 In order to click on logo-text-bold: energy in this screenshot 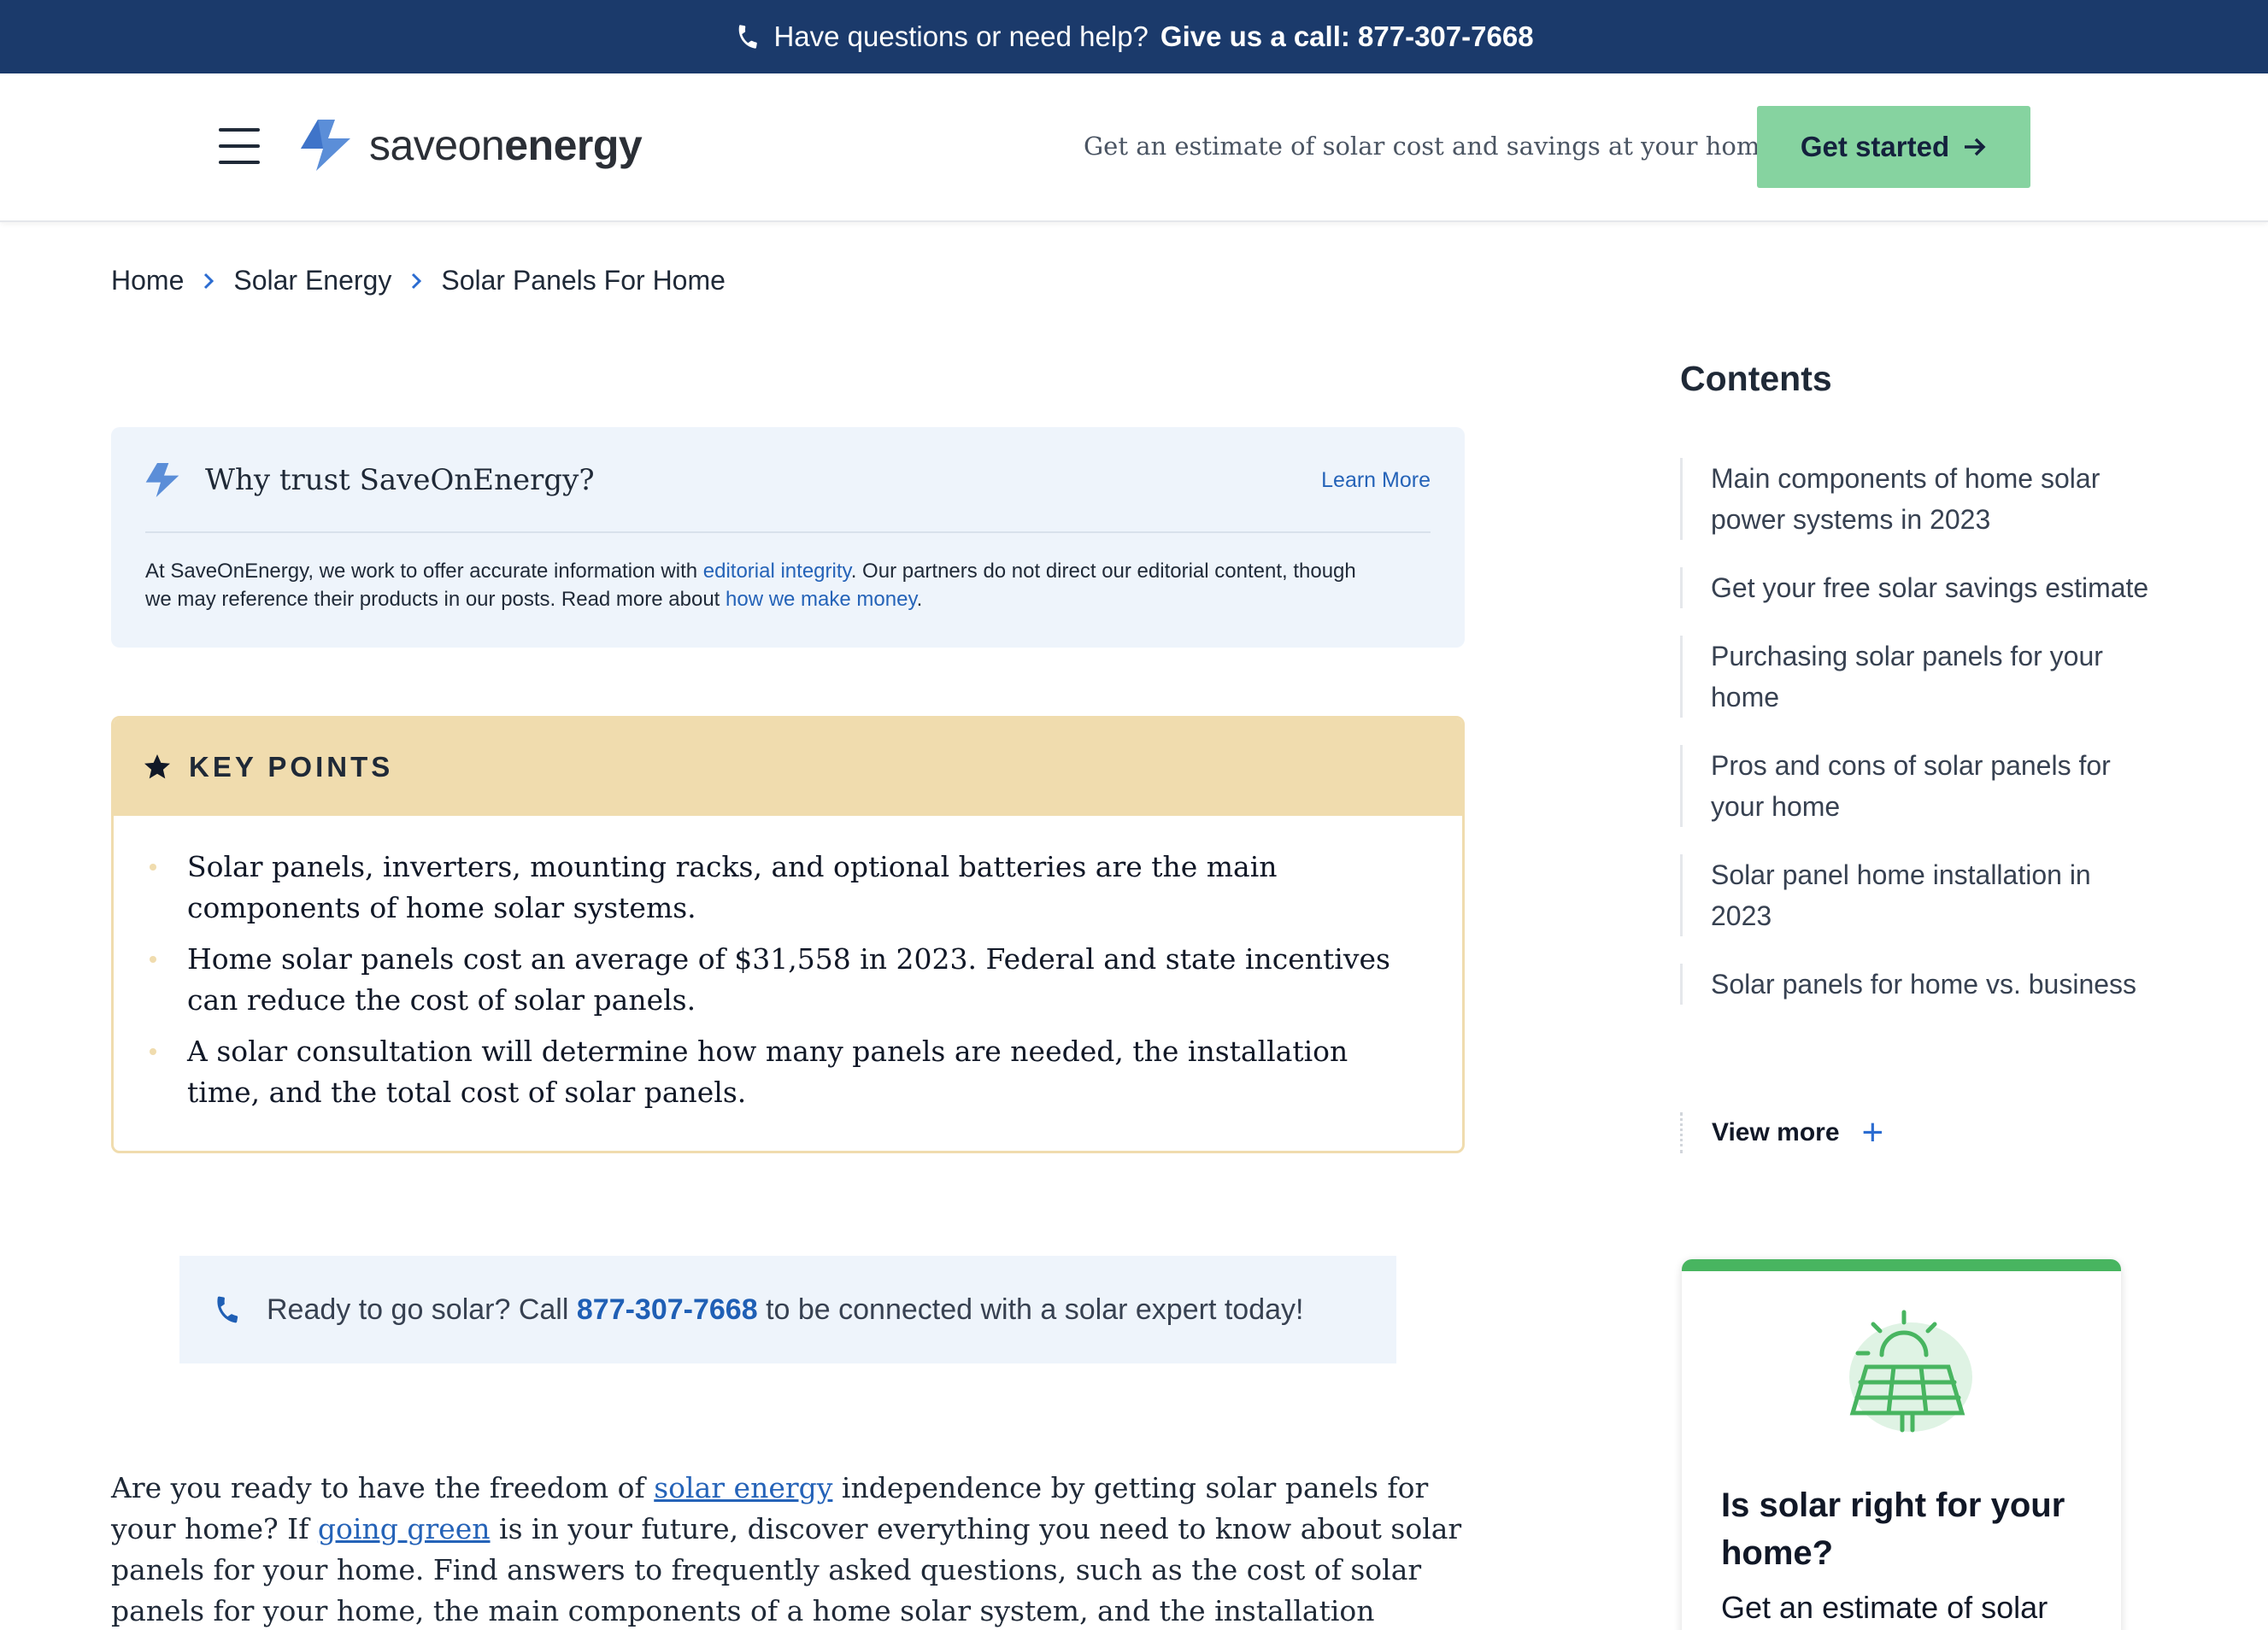, I will do `click(573, 145)`.